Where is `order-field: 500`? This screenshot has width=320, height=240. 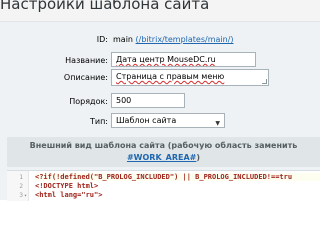
order-field: 500 is located at coordinates (148, 100).